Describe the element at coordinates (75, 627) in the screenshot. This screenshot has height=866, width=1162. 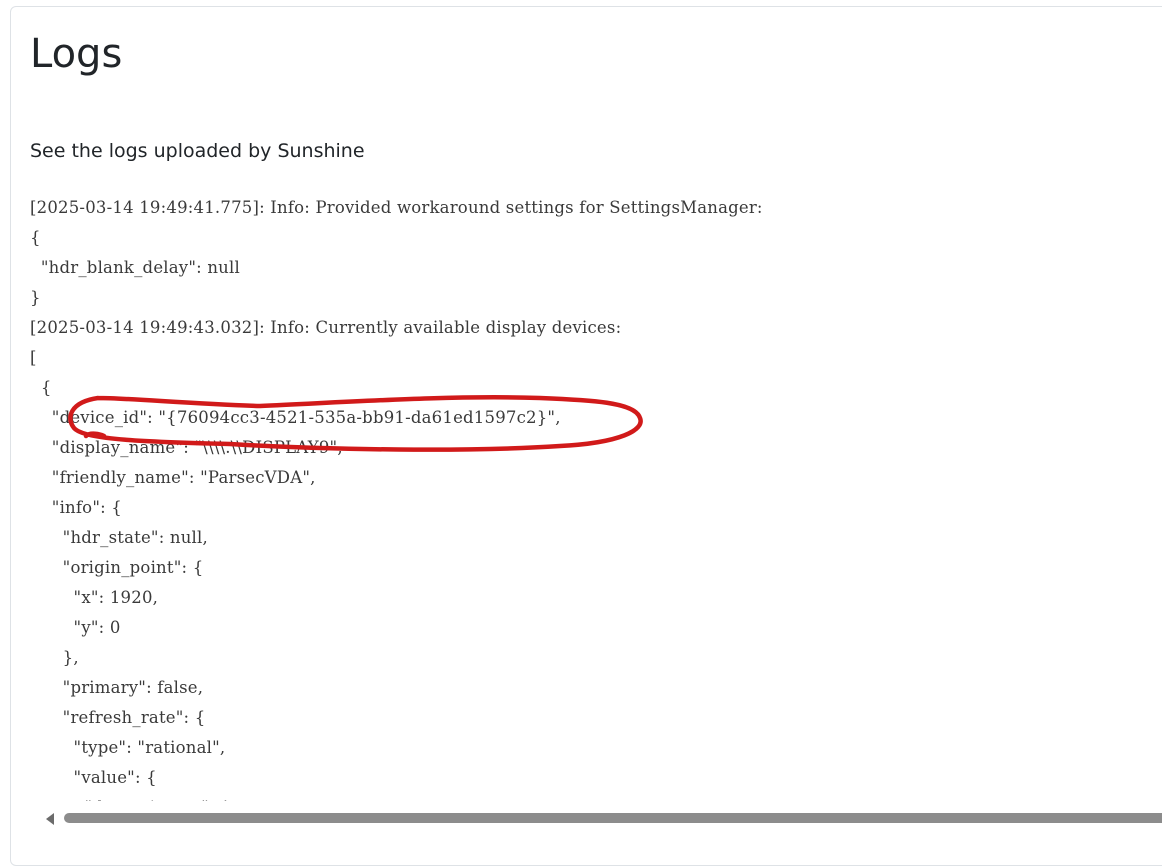
I see `log-line: "y": 0` at that location.